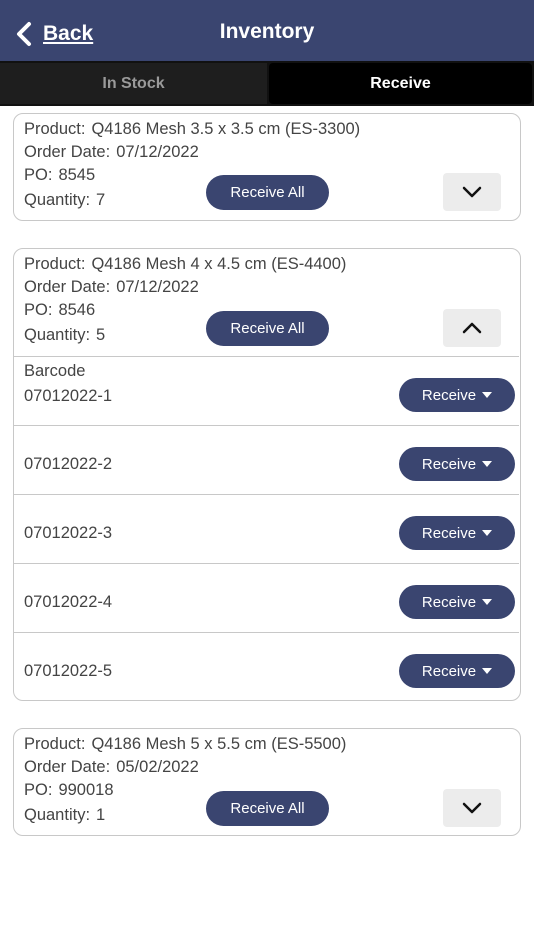 The image size is (534, 950). I want to click on quantity-line: Quantity: 5, so click(64, 335).